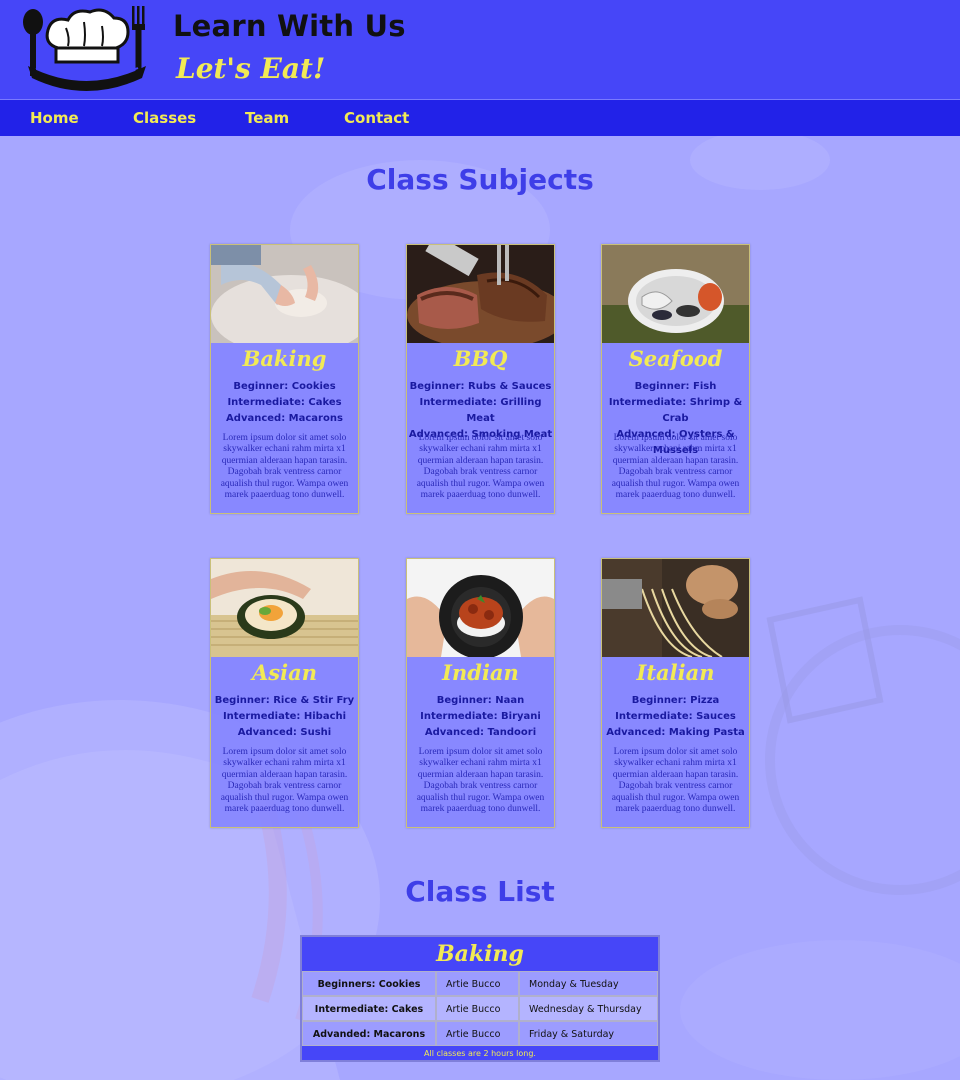 This screenshot has width=960, height=1080. Describe the element at coordinates (675, 358) in the screenshot. I see `card-title: Seafood` at that location.